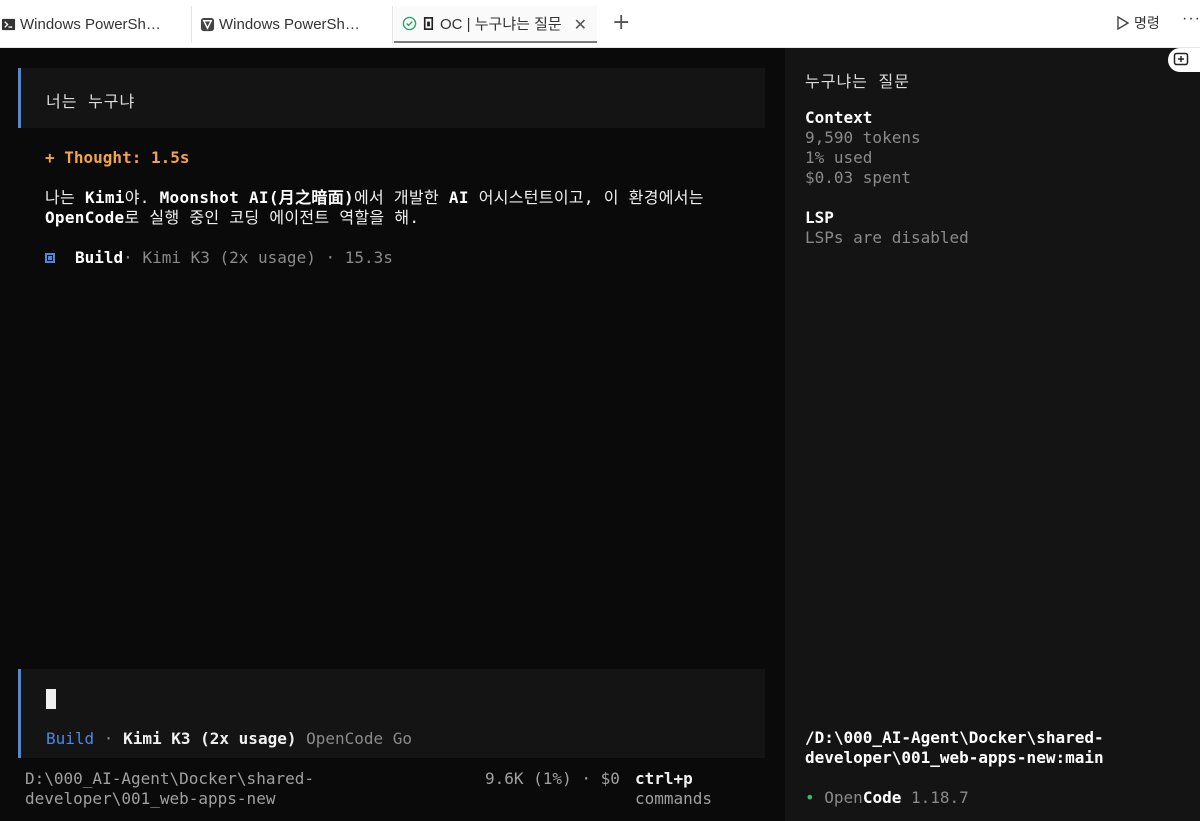  Describe the element at coordinates (391, 98) in the screenshot. I see `user-message: 너는 누구냐` at that location.